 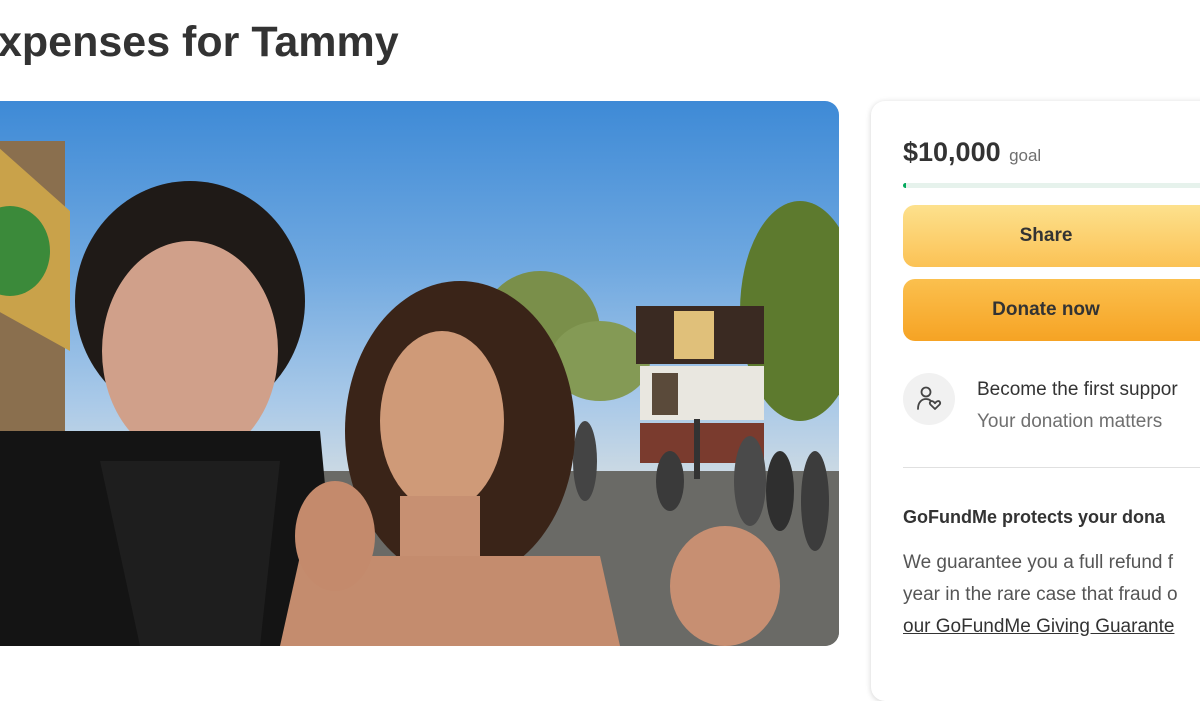 I want to click on goal-summary: $10,000 goal, so click(x=972, y=152).